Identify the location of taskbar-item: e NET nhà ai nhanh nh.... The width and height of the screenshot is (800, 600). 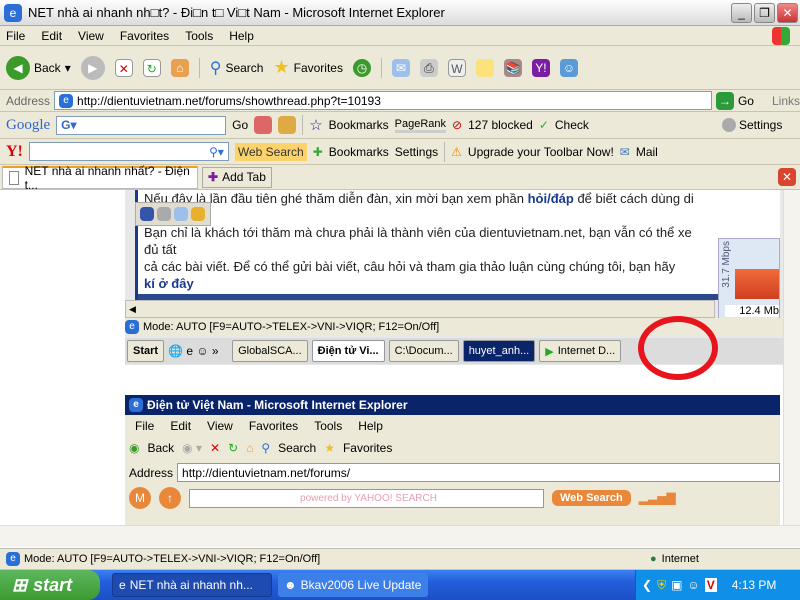
(192, 585).